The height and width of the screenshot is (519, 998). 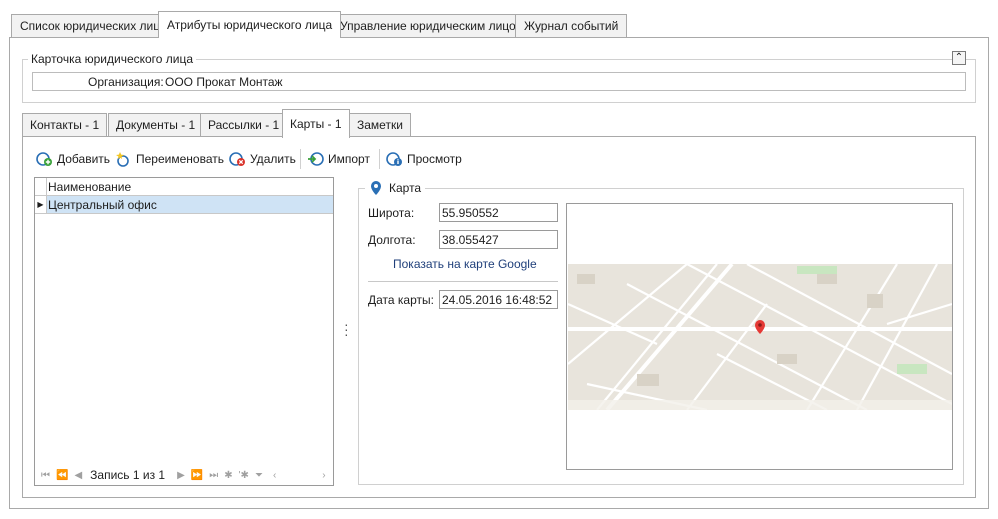 What do you see at coordinates (571, 25) in the screenshot?
I see `tab-event-log: Журнал событий` at bounding box center [571, 25].